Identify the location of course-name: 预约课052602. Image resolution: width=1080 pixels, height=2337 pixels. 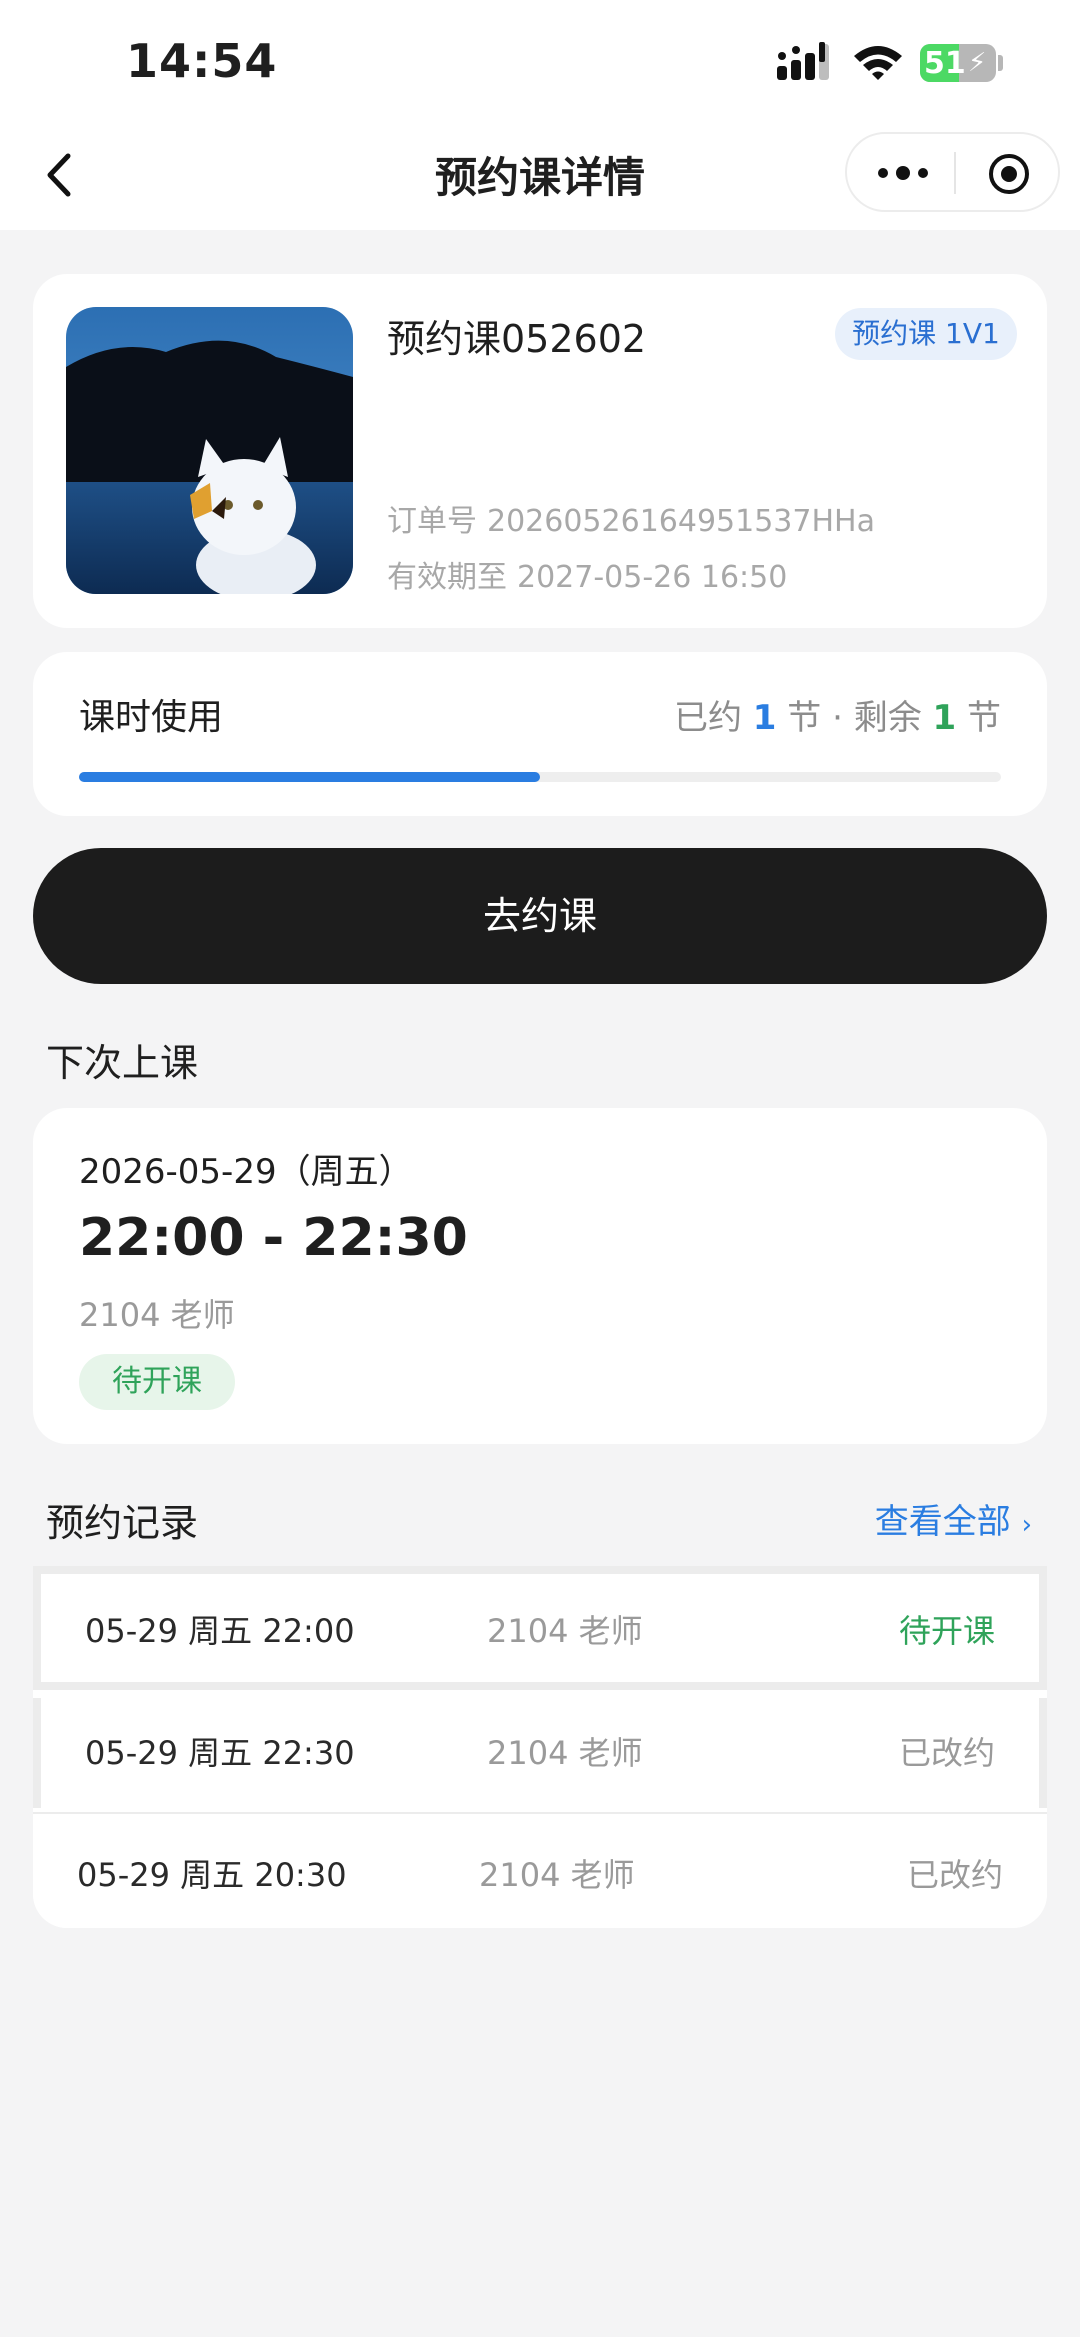
(517, 339).